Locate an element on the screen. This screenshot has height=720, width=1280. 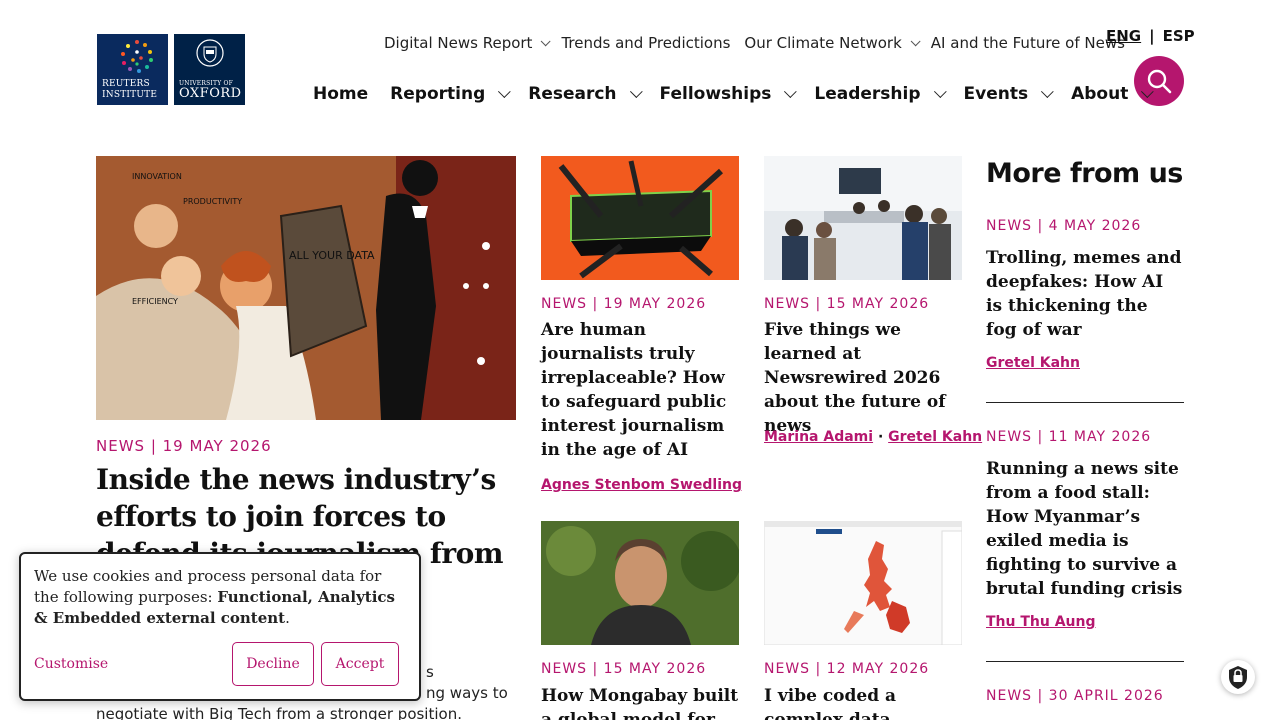
image-label: INNOVATION is located at coordinates (157, 176).